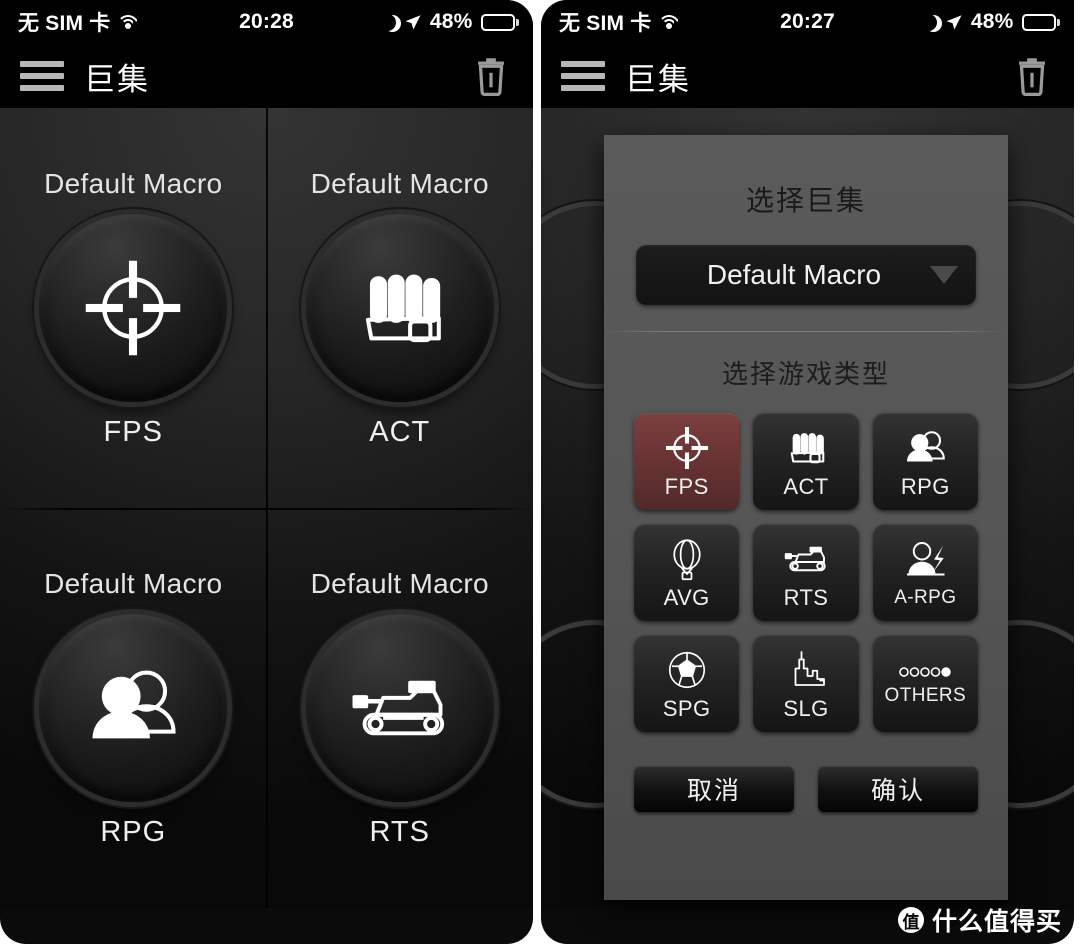 Image resolution: width=1080 pixels, height=952 pixels. I want to click on cancel-button: 取消, so click(714, 789).